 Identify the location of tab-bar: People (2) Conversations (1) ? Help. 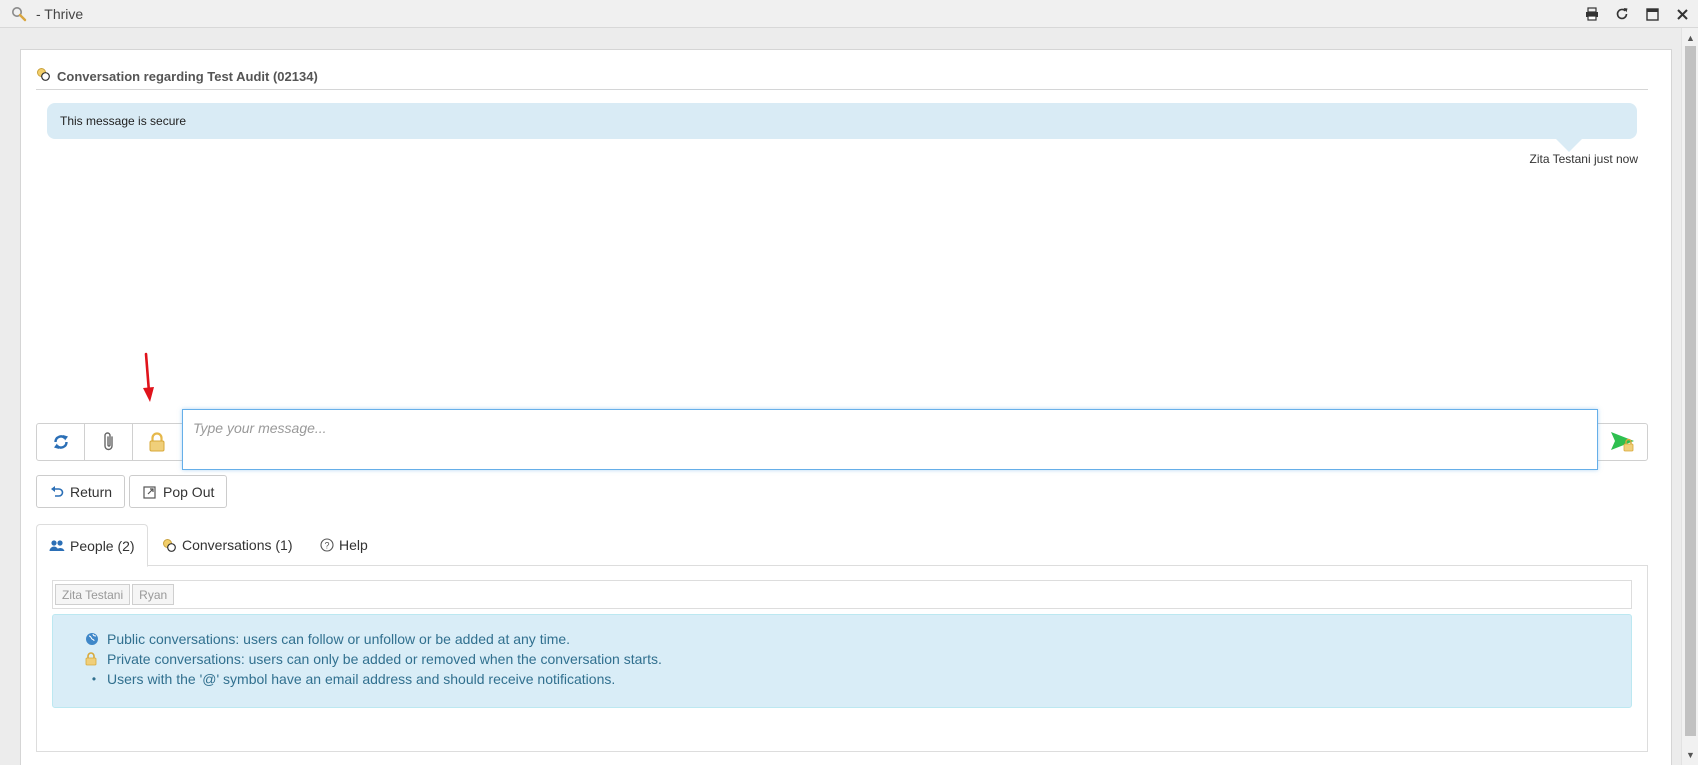
(842, 545).